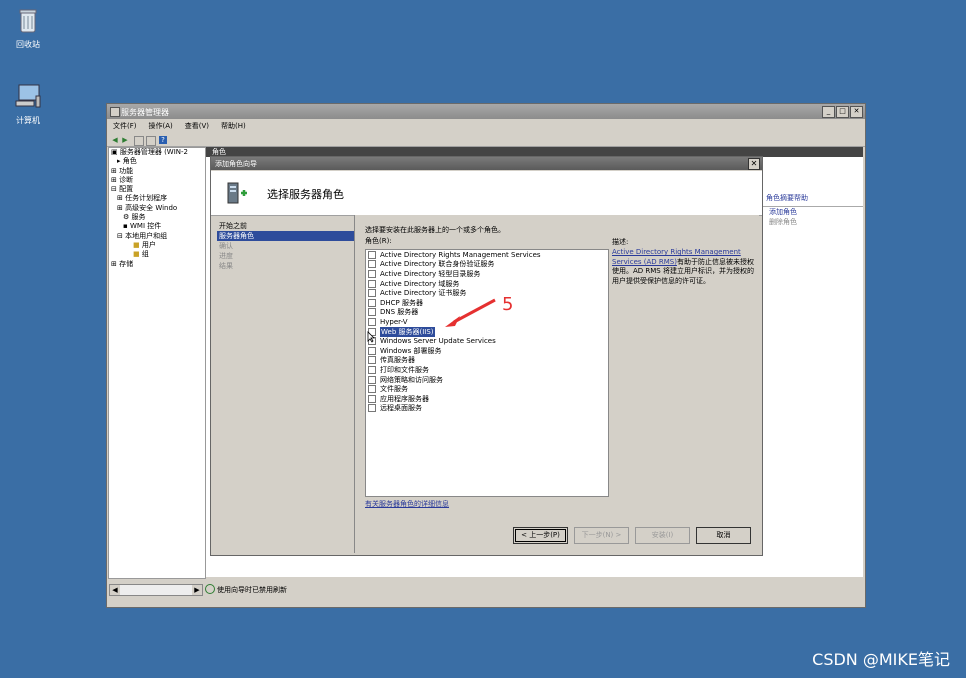  Describe the element at coordinates (487, 265) in the screenshot. I see `role-item: Active Directory 联合身份验证服务` at that location.